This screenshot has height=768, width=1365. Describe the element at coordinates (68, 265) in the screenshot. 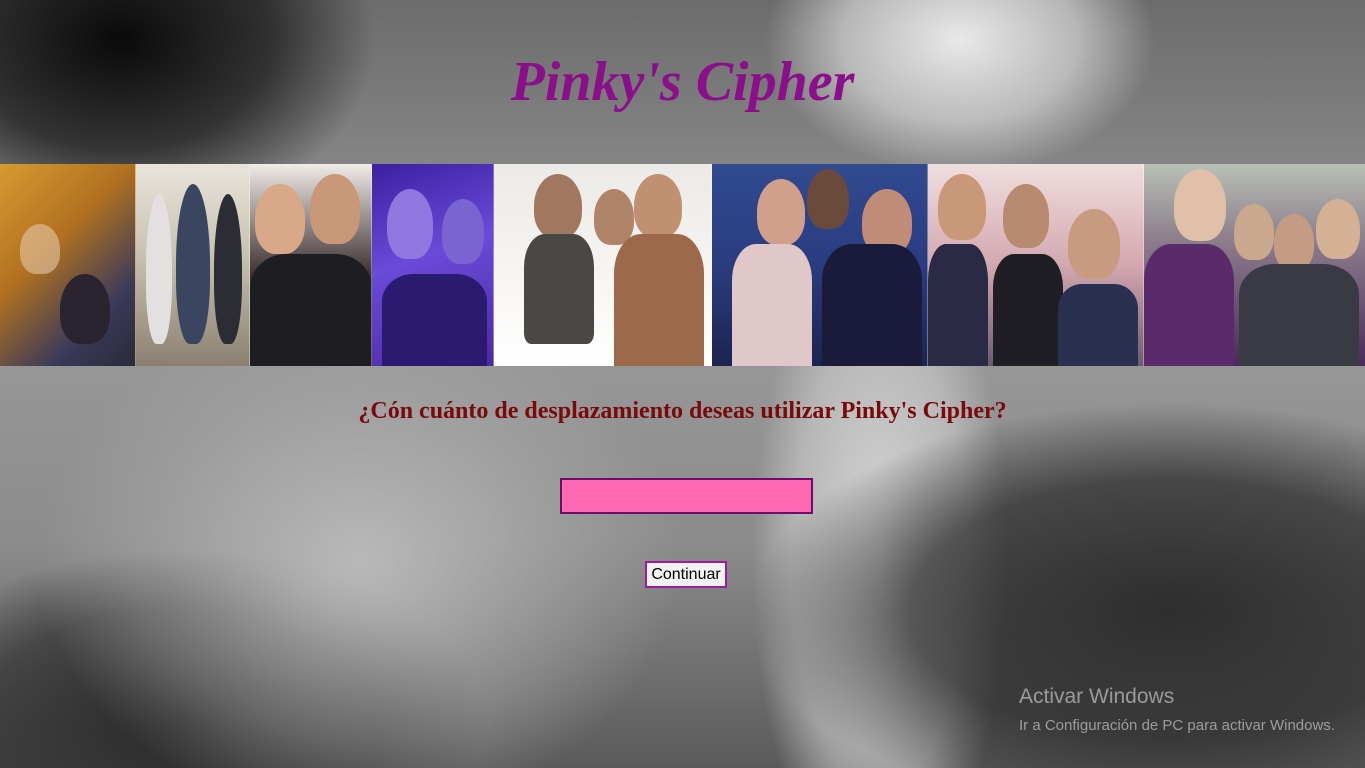

I see `photo-group-sofa` at that location.